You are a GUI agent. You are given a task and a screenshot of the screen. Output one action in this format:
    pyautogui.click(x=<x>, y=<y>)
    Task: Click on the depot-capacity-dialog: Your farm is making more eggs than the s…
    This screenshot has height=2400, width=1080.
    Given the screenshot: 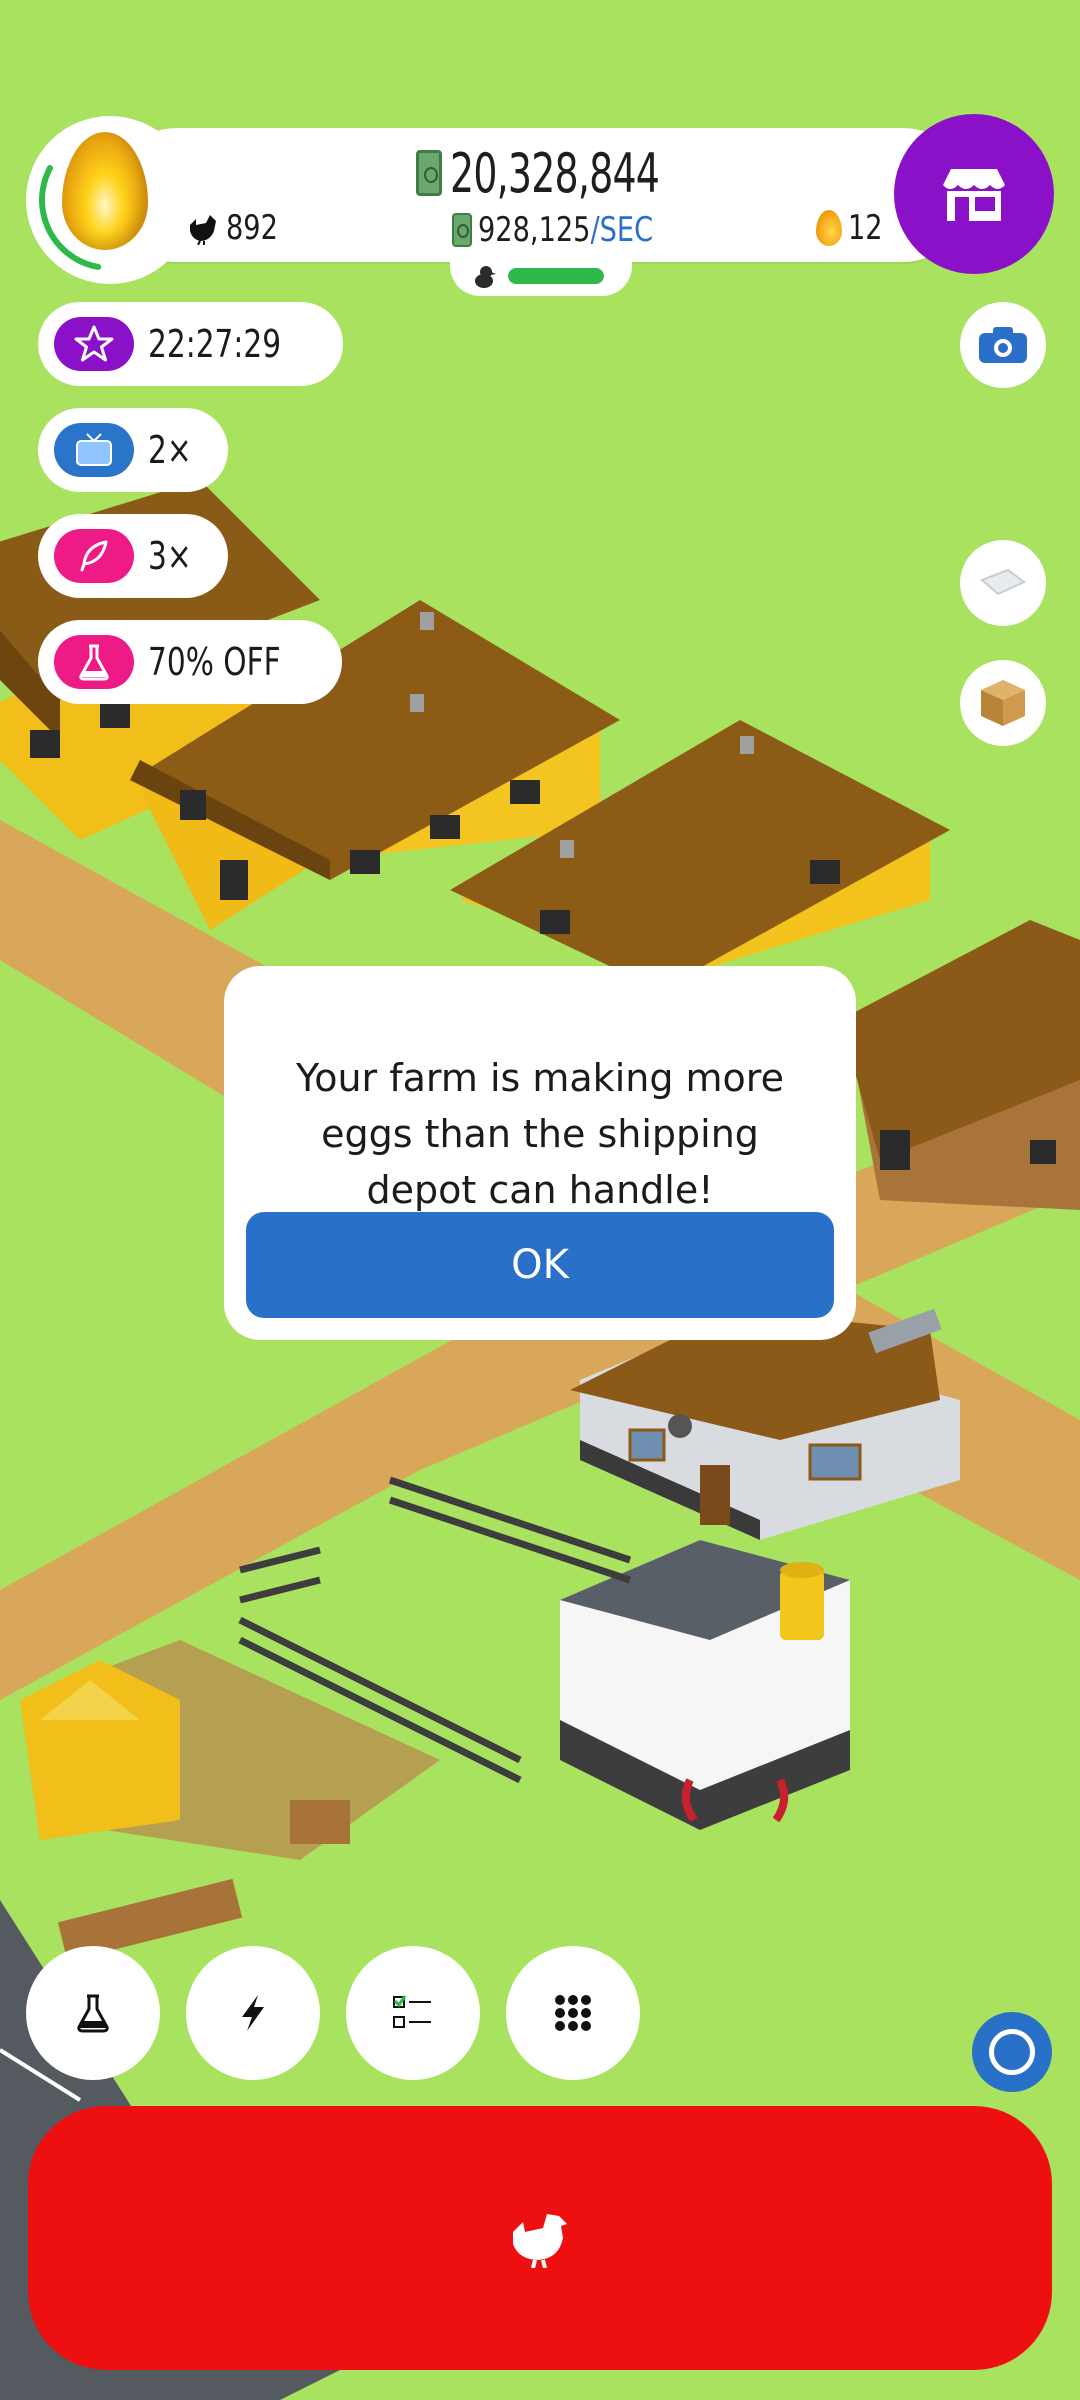 What is the action you would take?
    pyautogui.click(x=540, y=1153)
    